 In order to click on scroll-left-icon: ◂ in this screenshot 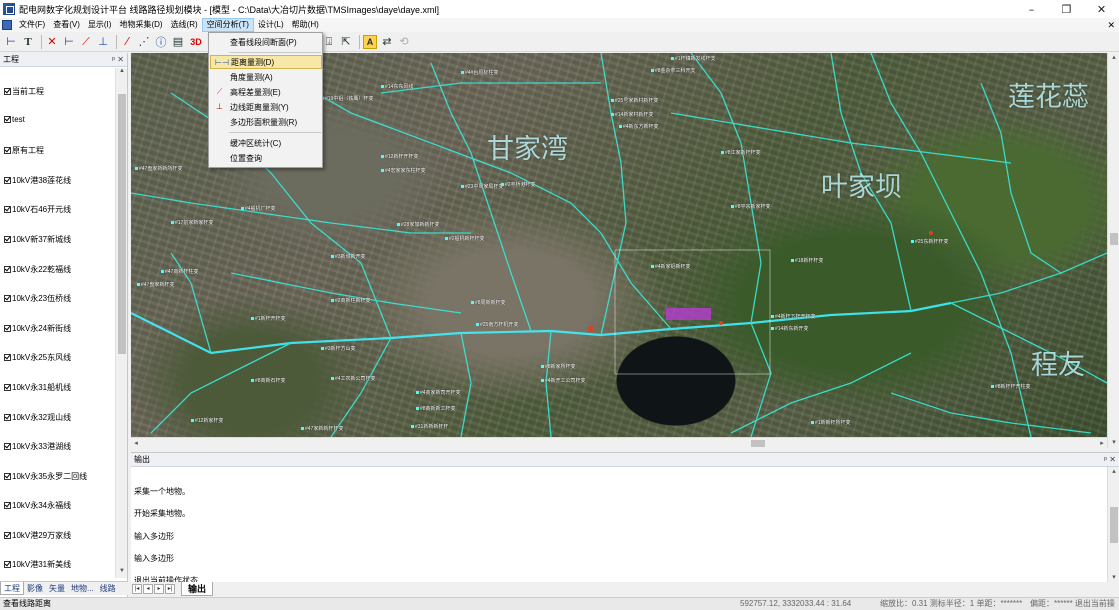, I will do `click(136, 443)`.